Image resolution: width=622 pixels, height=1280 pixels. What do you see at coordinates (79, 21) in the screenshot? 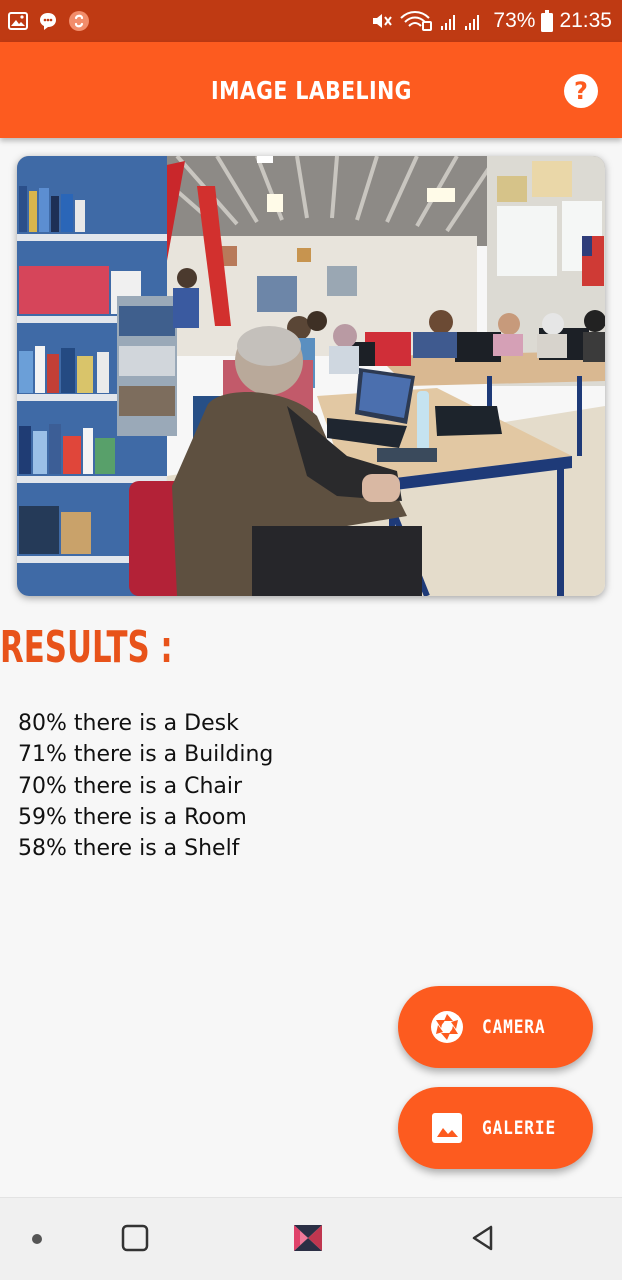
I see `shazam-notification-icon` at bounding box center [79, 21].